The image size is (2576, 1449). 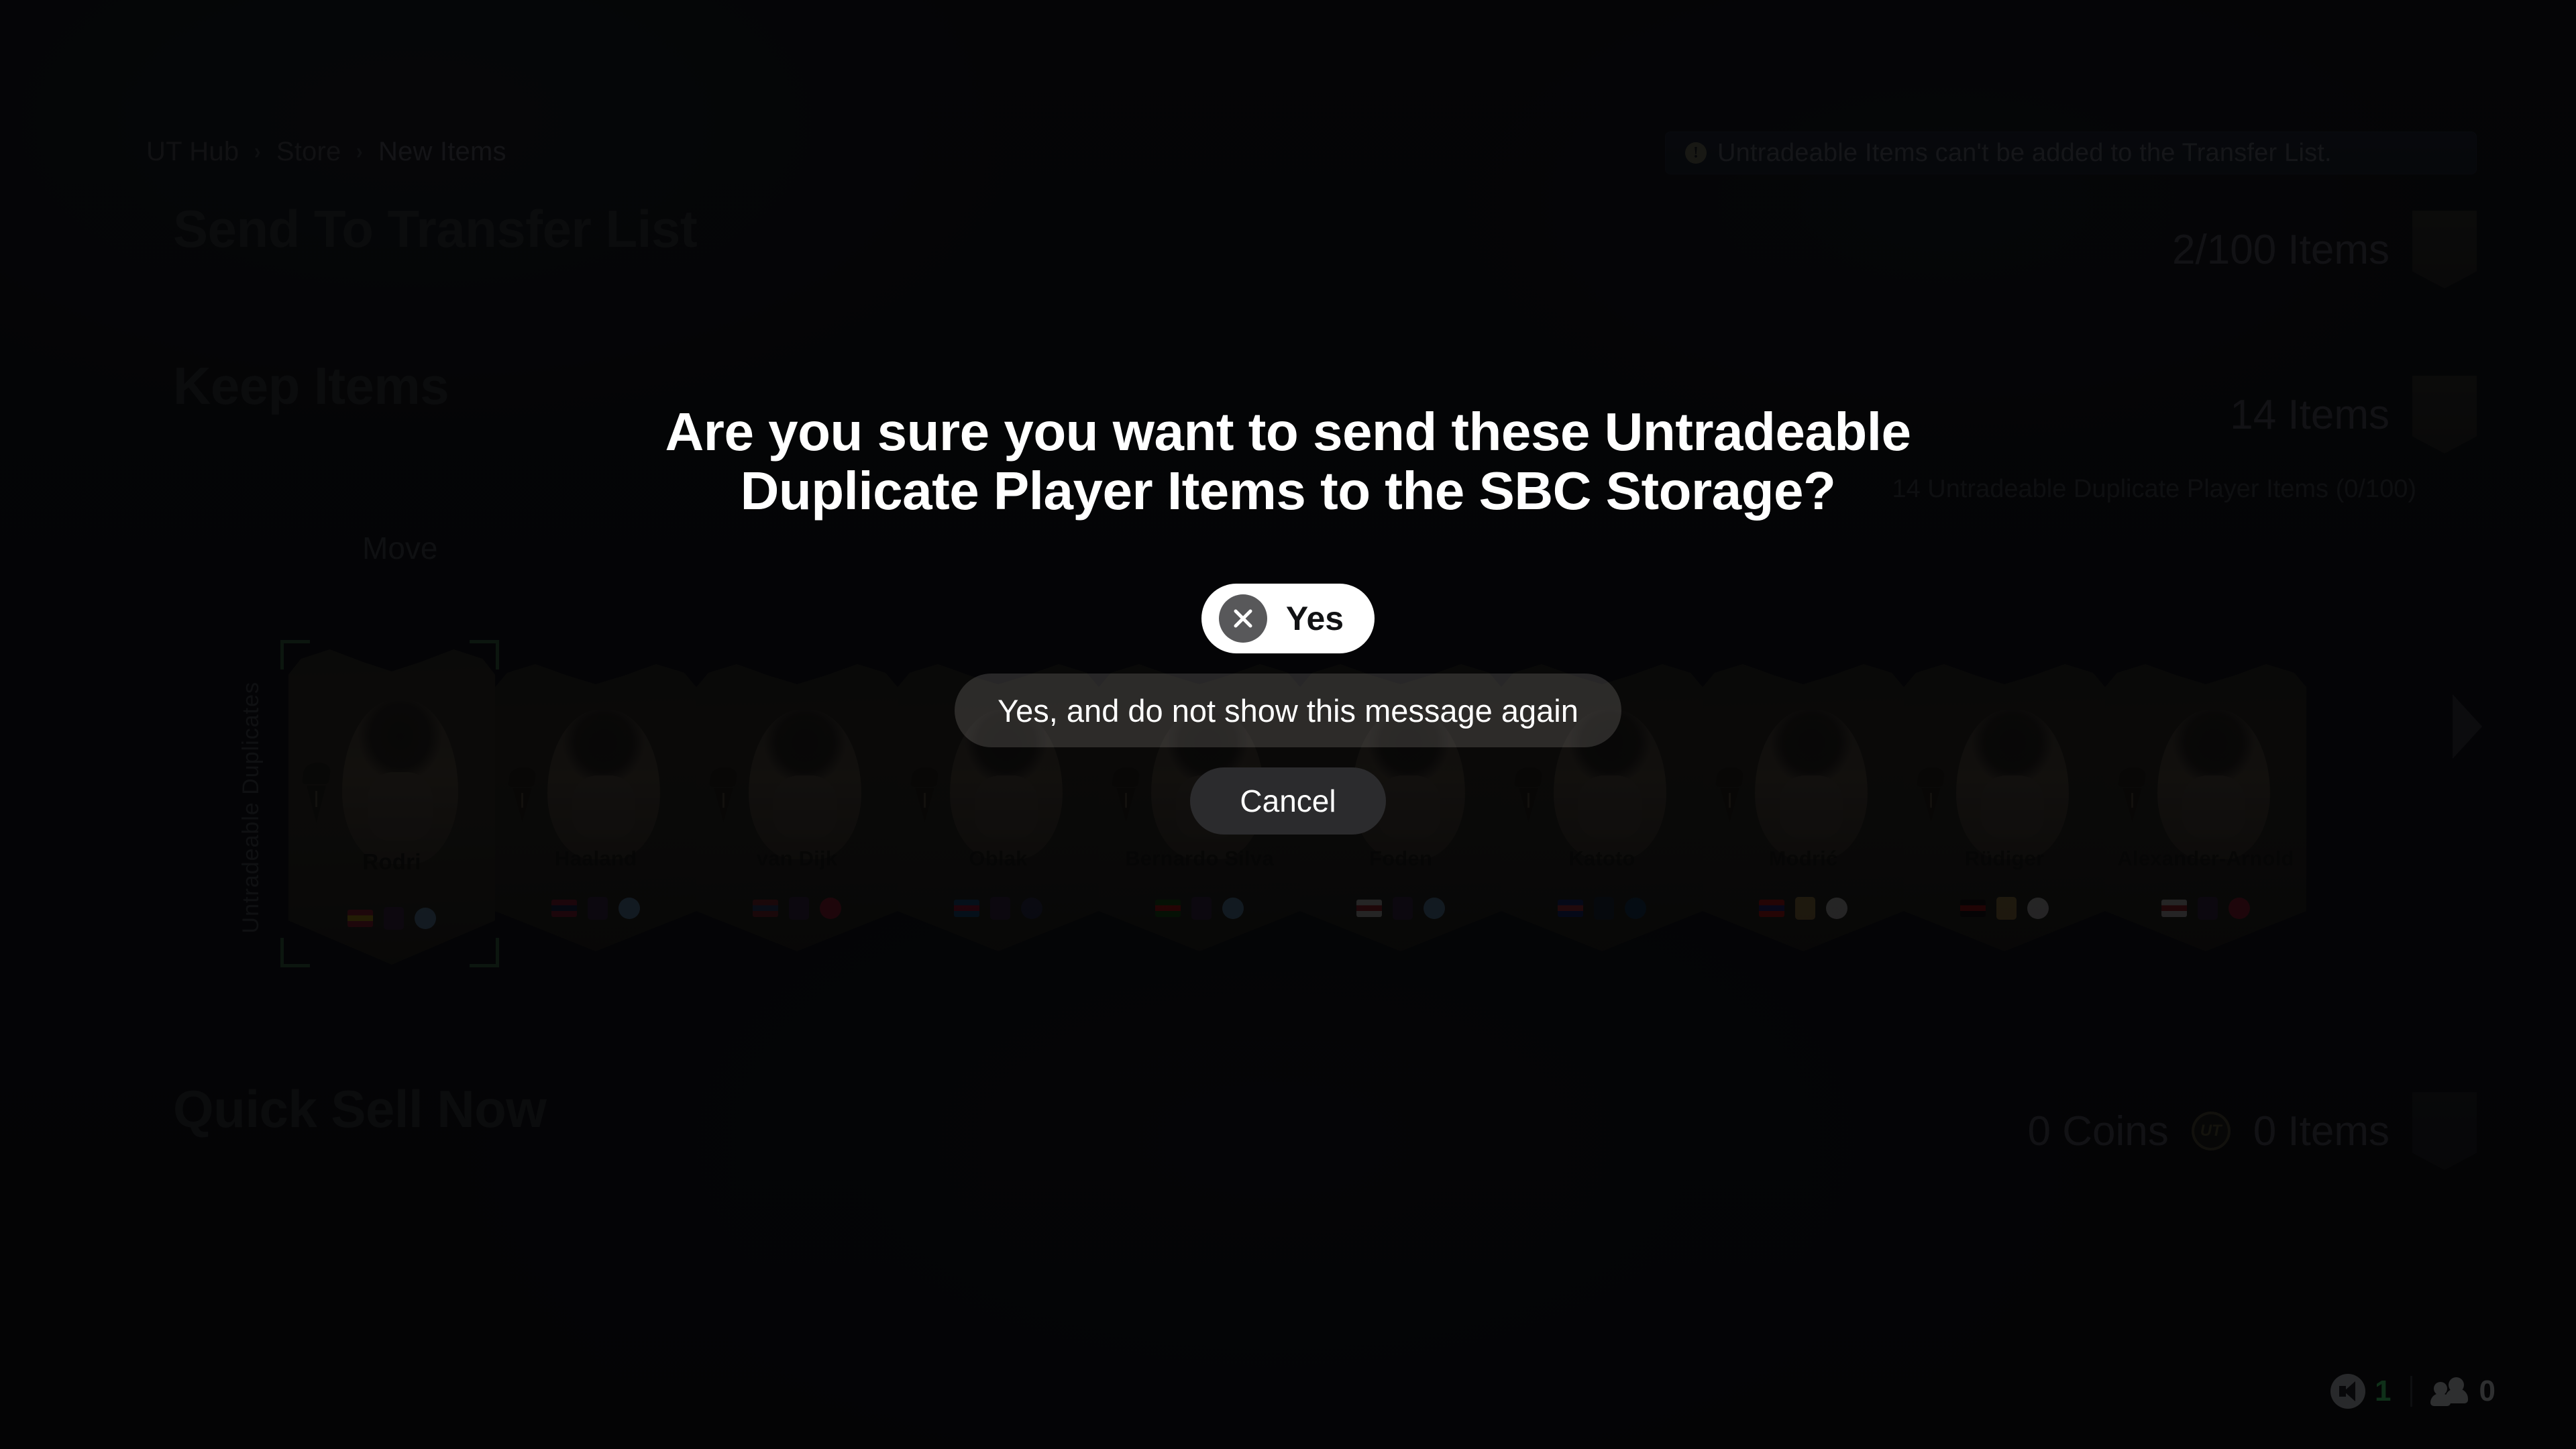 I want to click on yes-dont-show-again-button: Yes, and do not show this message again, so click(x=1288, y=710).